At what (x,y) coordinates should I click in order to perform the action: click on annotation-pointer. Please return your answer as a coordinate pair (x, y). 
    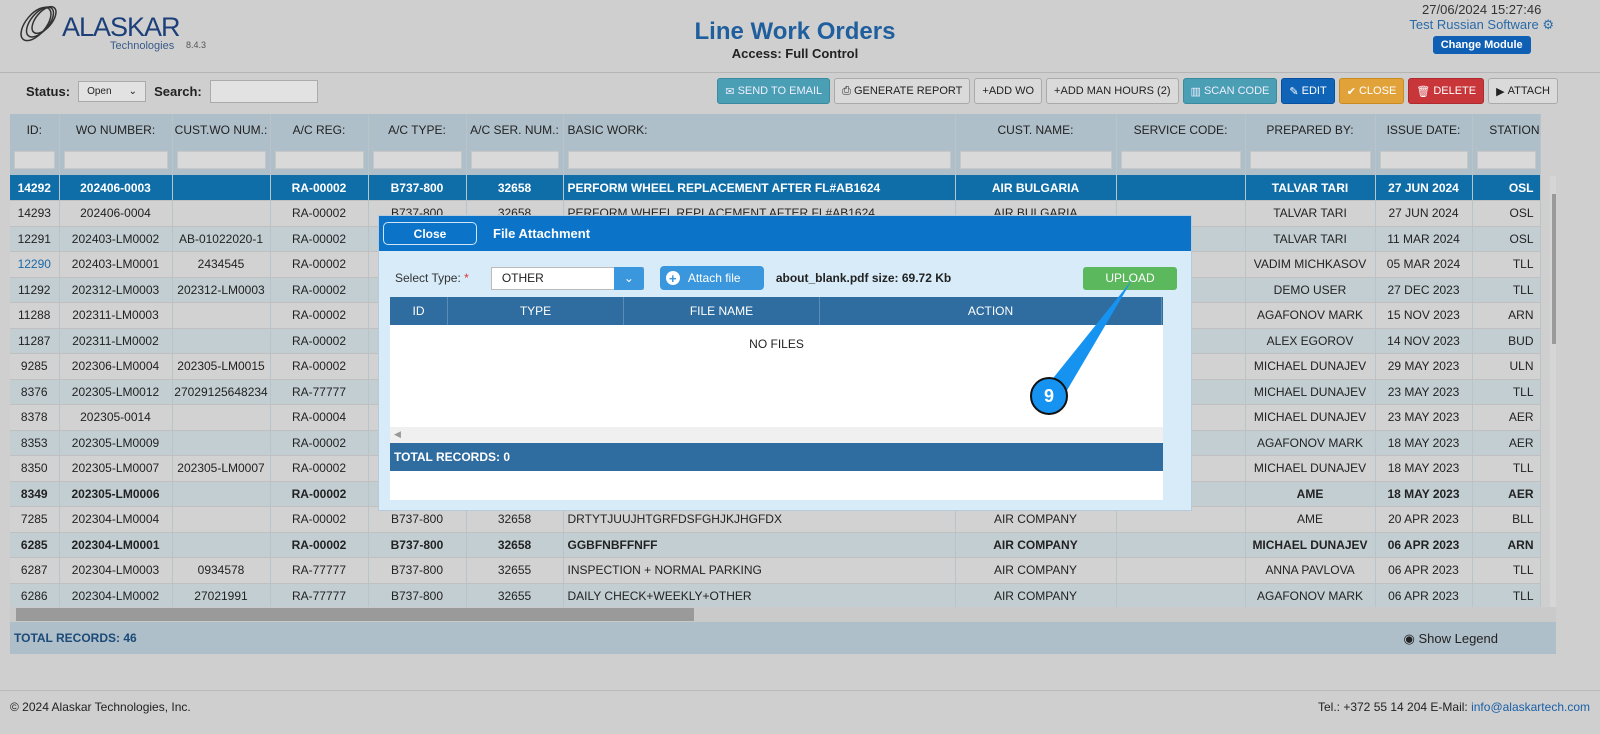
    Looking at the image, I should click on (1091, 336).